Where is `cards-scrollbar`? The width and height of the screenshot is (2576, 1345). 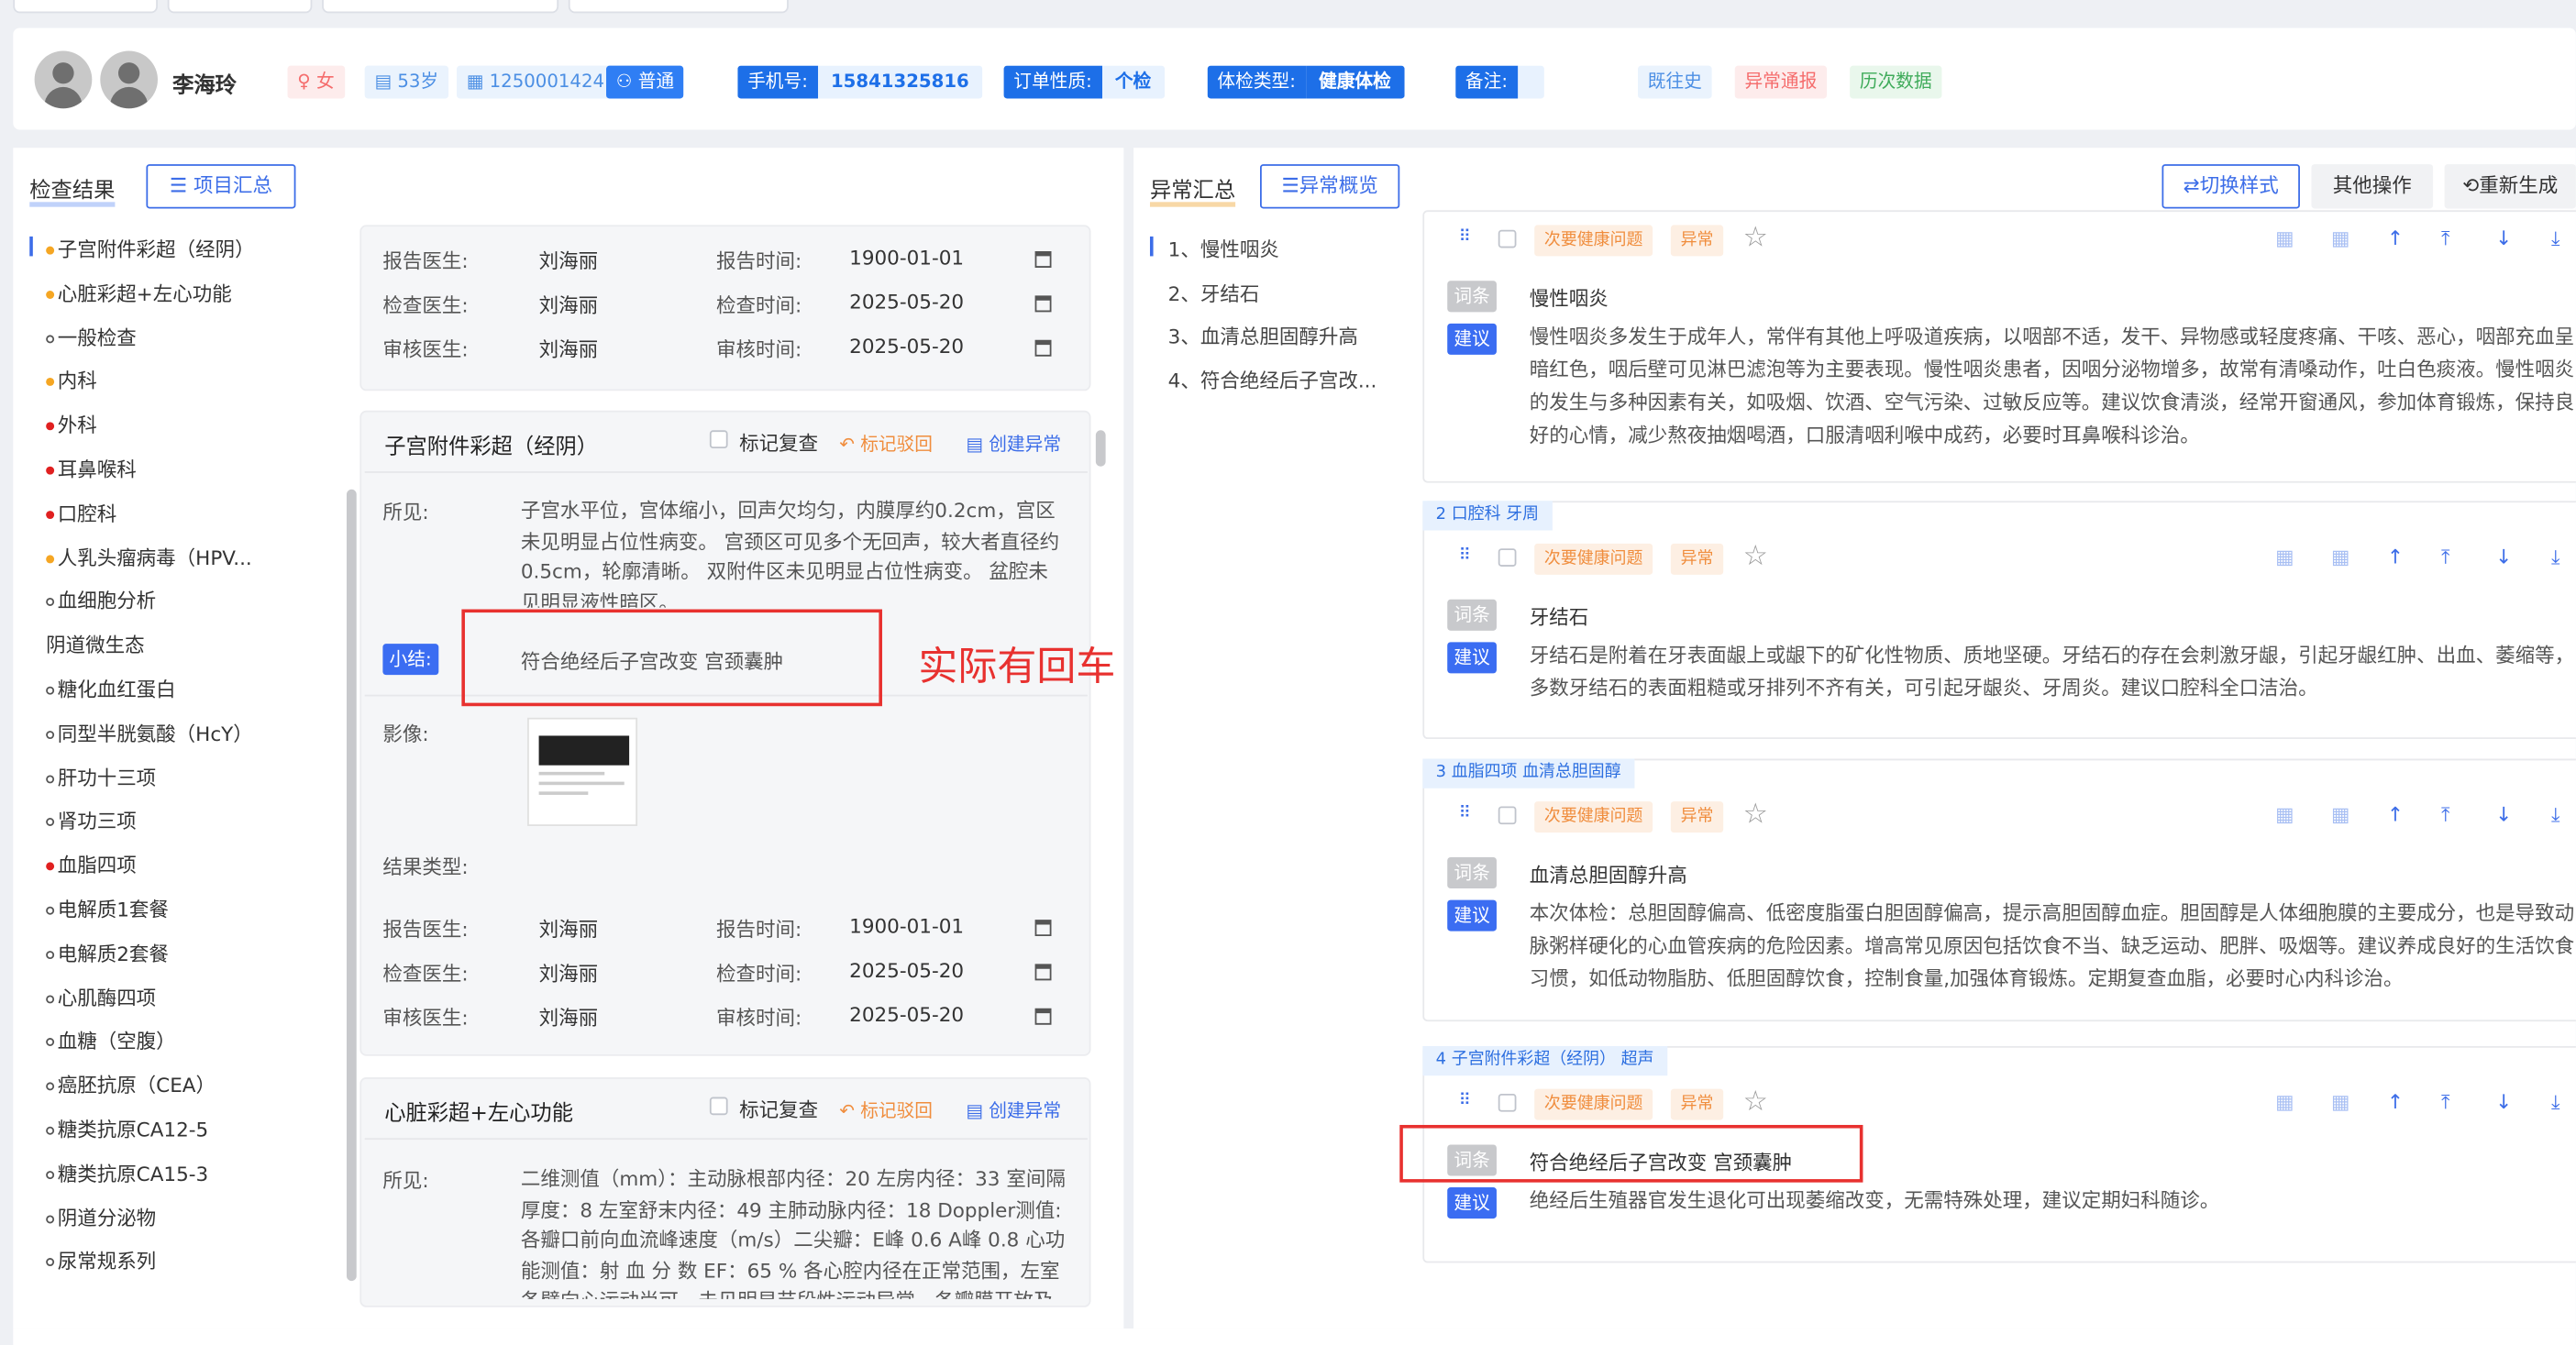 cards-scrollbar is located at coordinates (1100, 448).